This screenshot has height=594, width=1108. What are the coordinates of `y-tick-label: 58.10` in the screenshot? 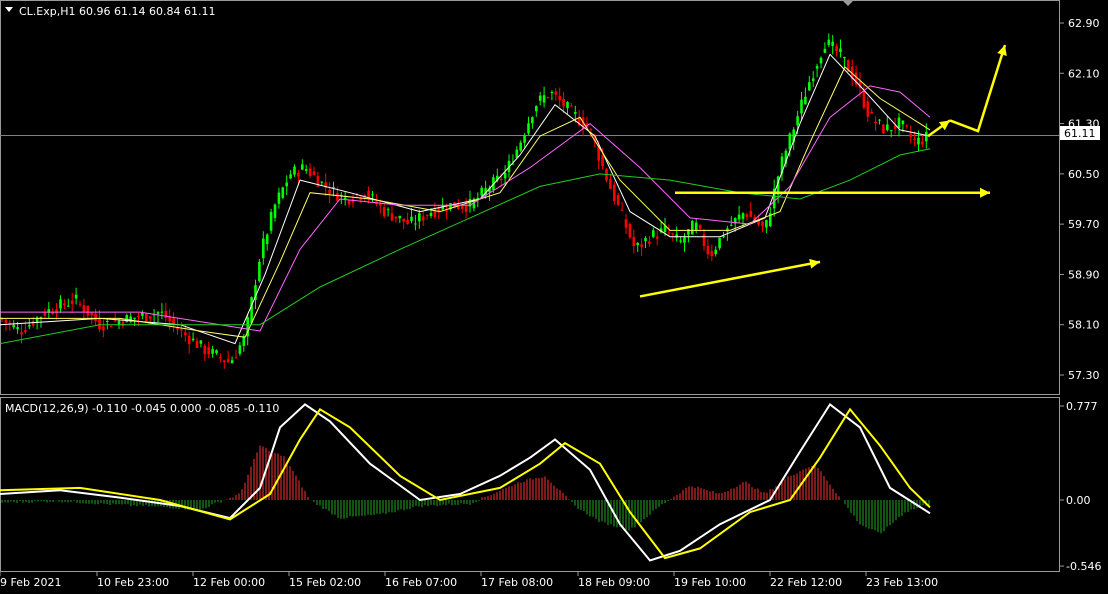 It's located at (1084, 325).